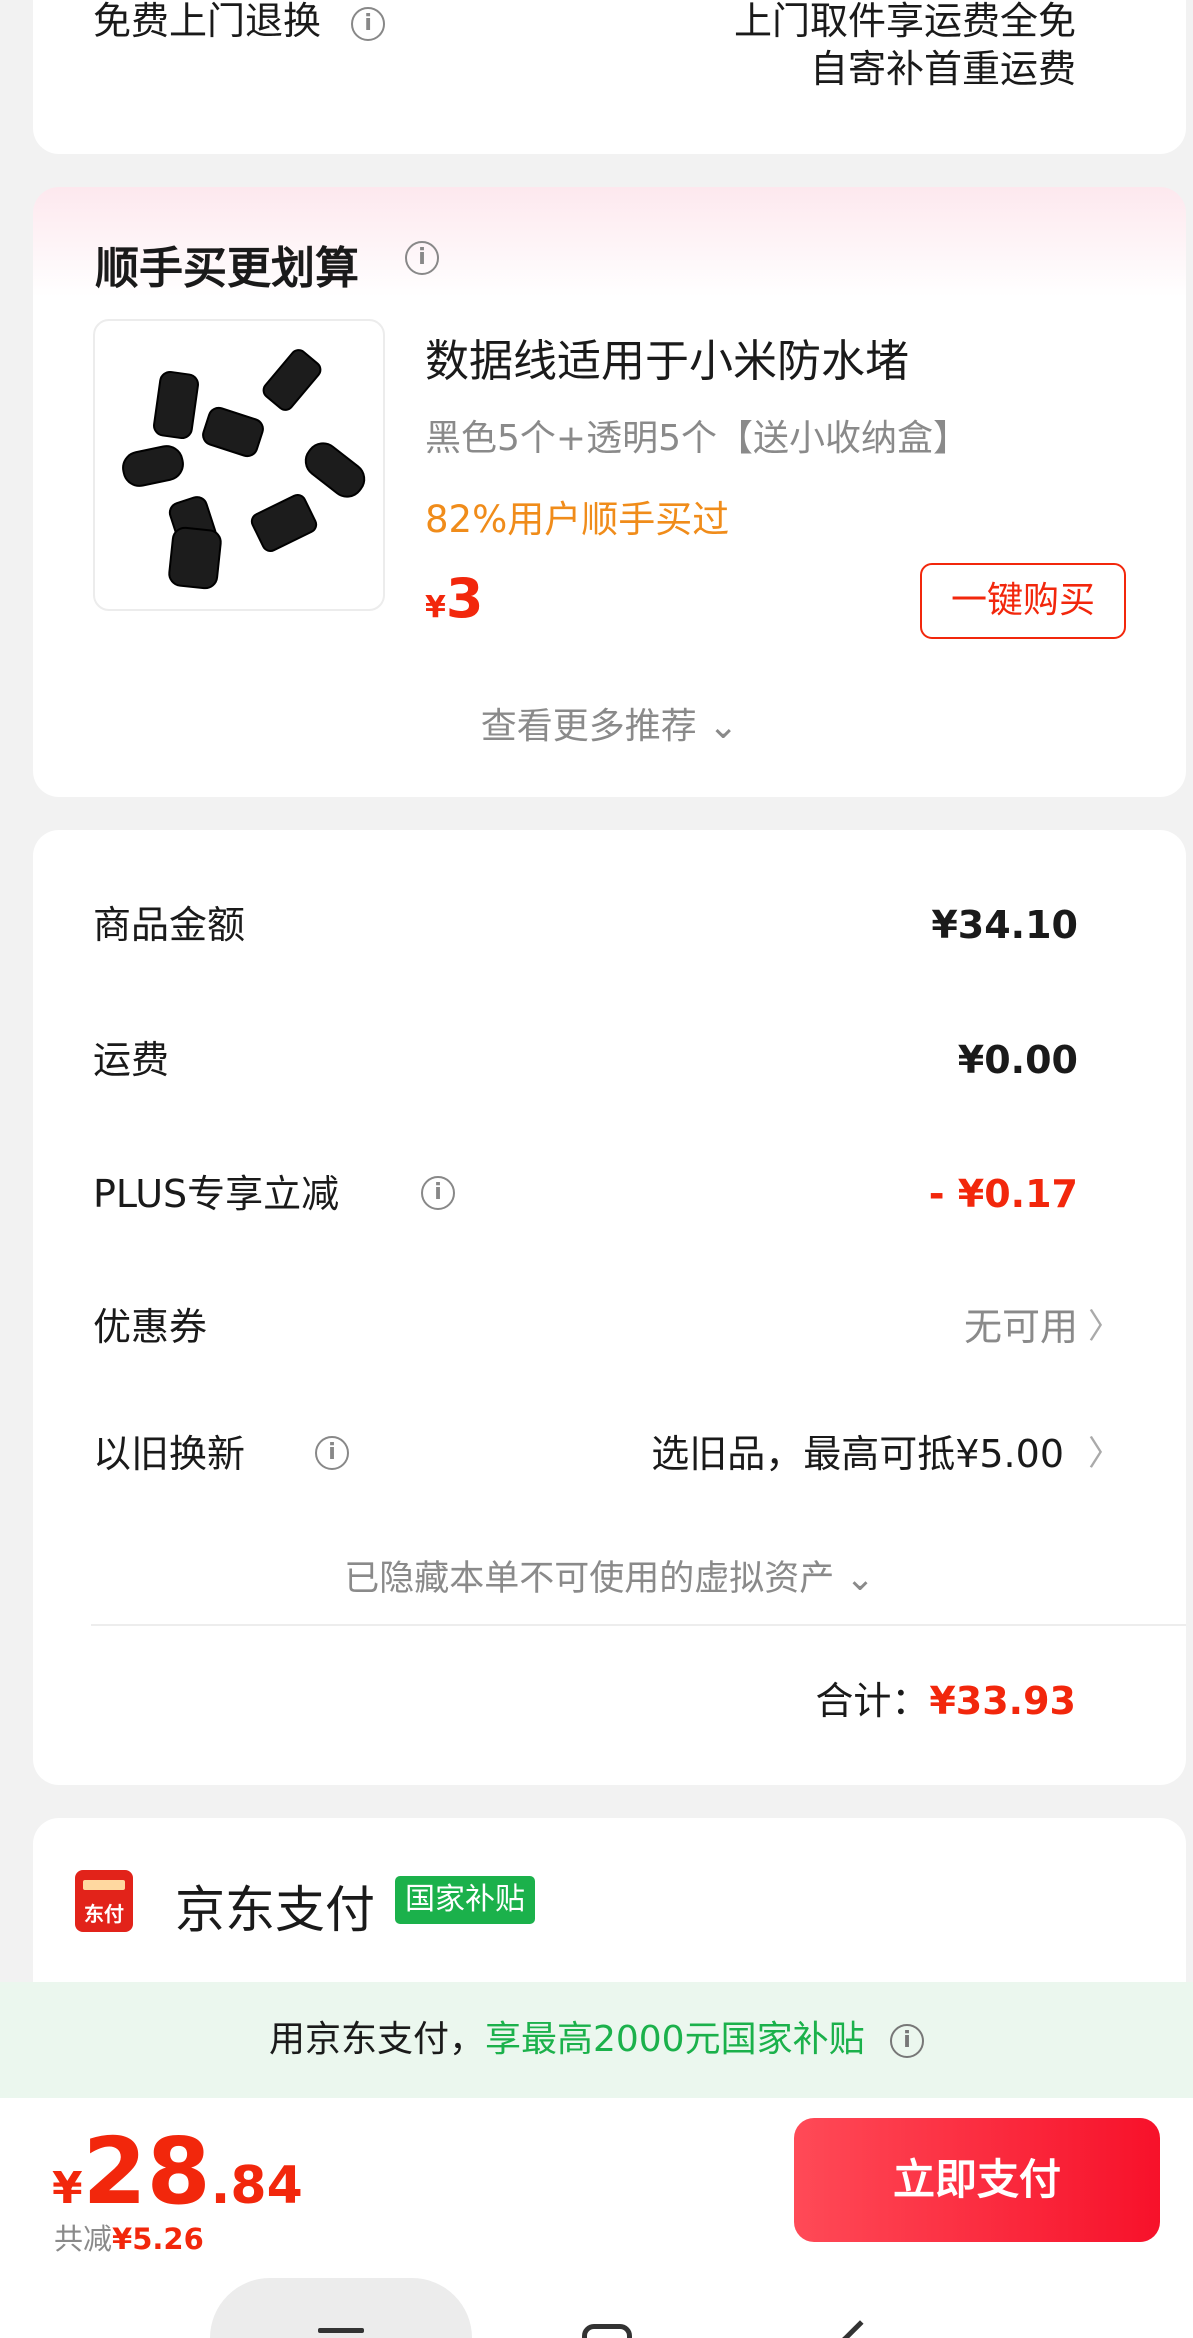 The image size is (1193, 2338). I want to click on recommendation-title: 顺手买更划算, so click(227, 268).